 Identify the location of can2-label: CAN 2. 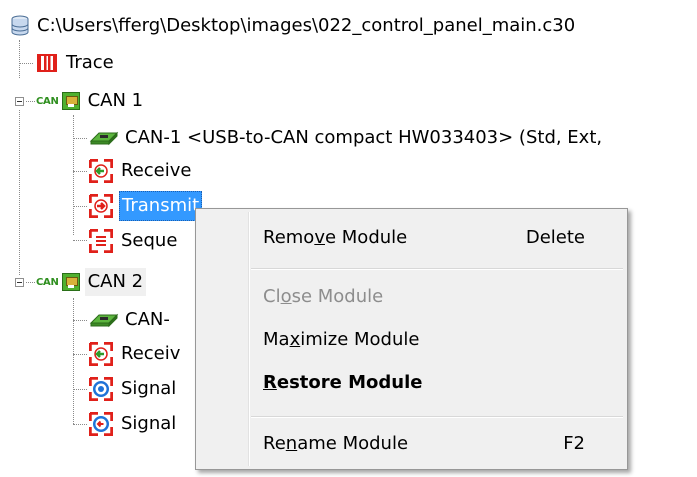
(115, 282).